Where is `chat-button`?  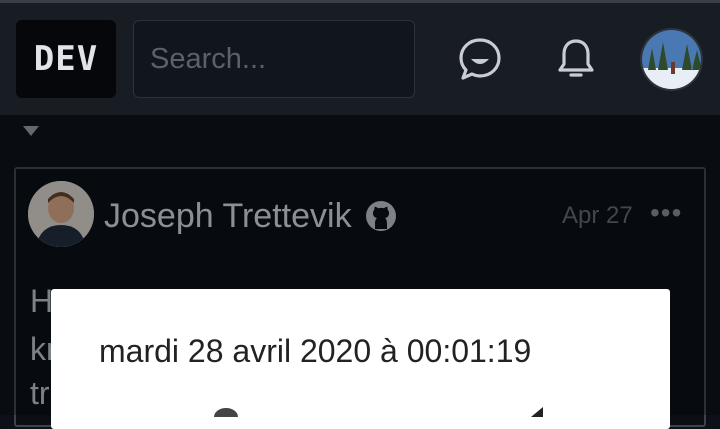 chat-button is located at coordinates (480, 59).